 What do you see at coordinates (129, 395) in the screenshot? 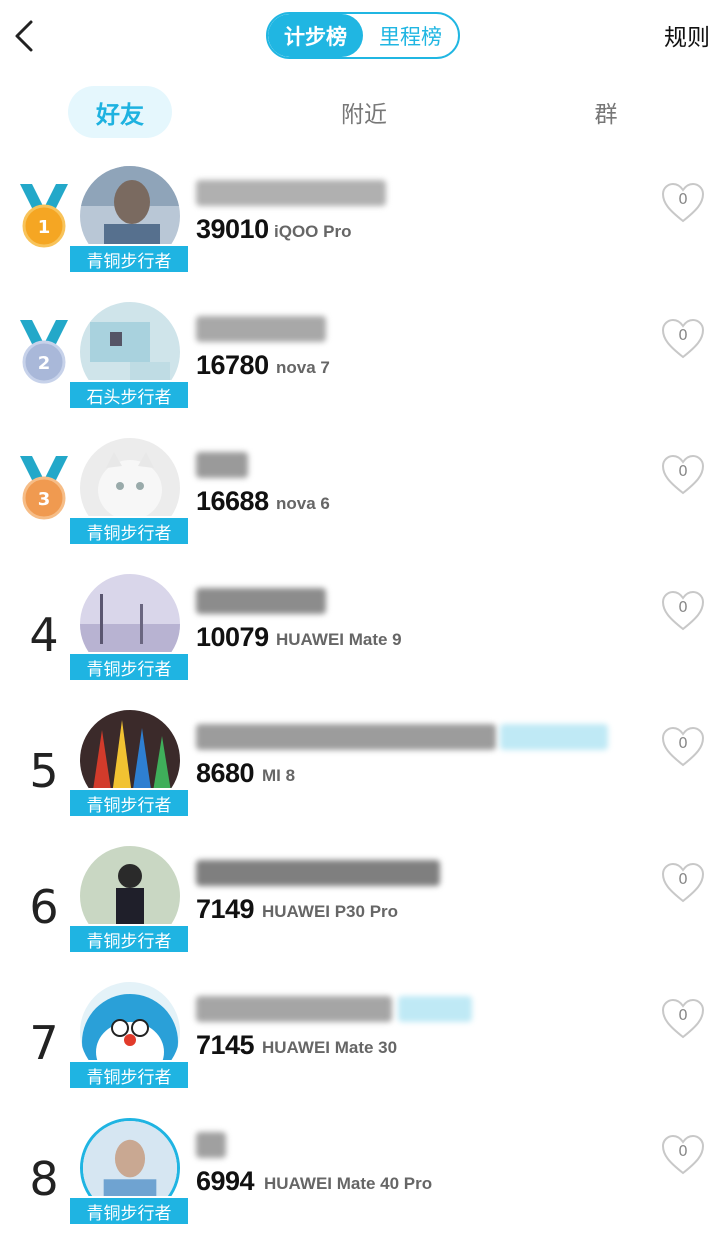
I see `title-badge: 石头步行者` at bounding box center [129, 395].